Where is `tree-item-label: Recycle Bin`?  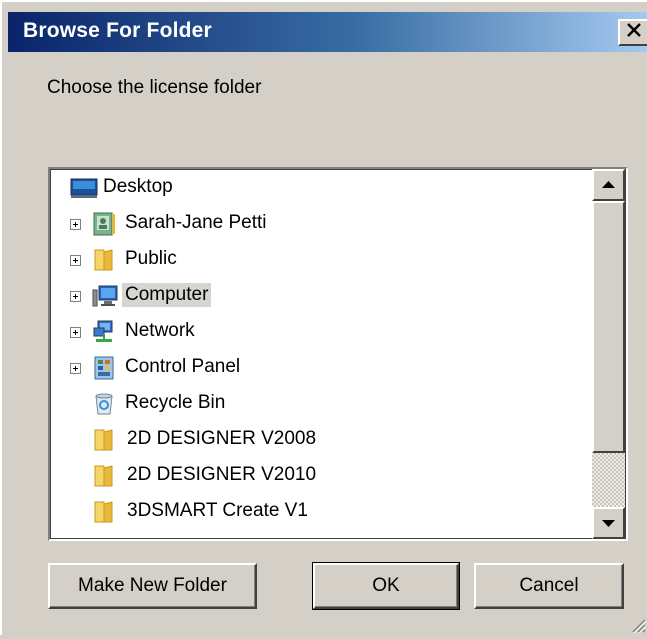 tree-item-label: Recycle Bin is located at coordinates (175, 402).